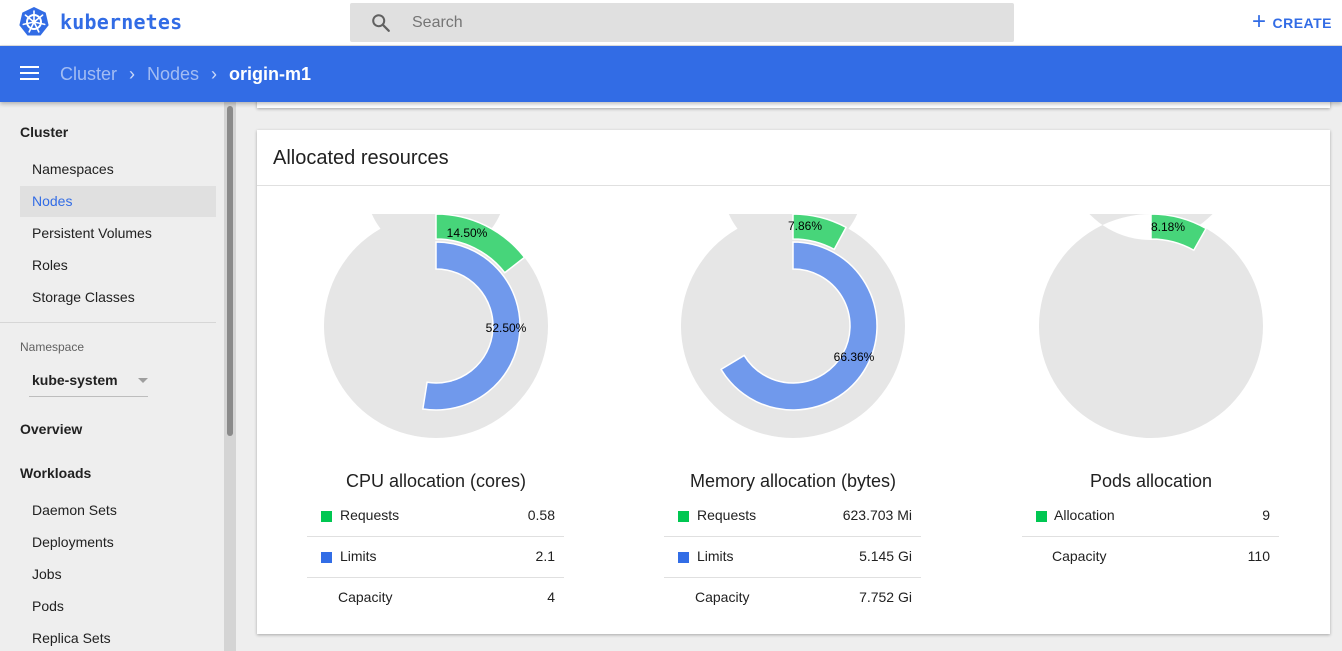  I want to click on legend-row-limits: Limits 5.145 Gi, so click(792, 557).